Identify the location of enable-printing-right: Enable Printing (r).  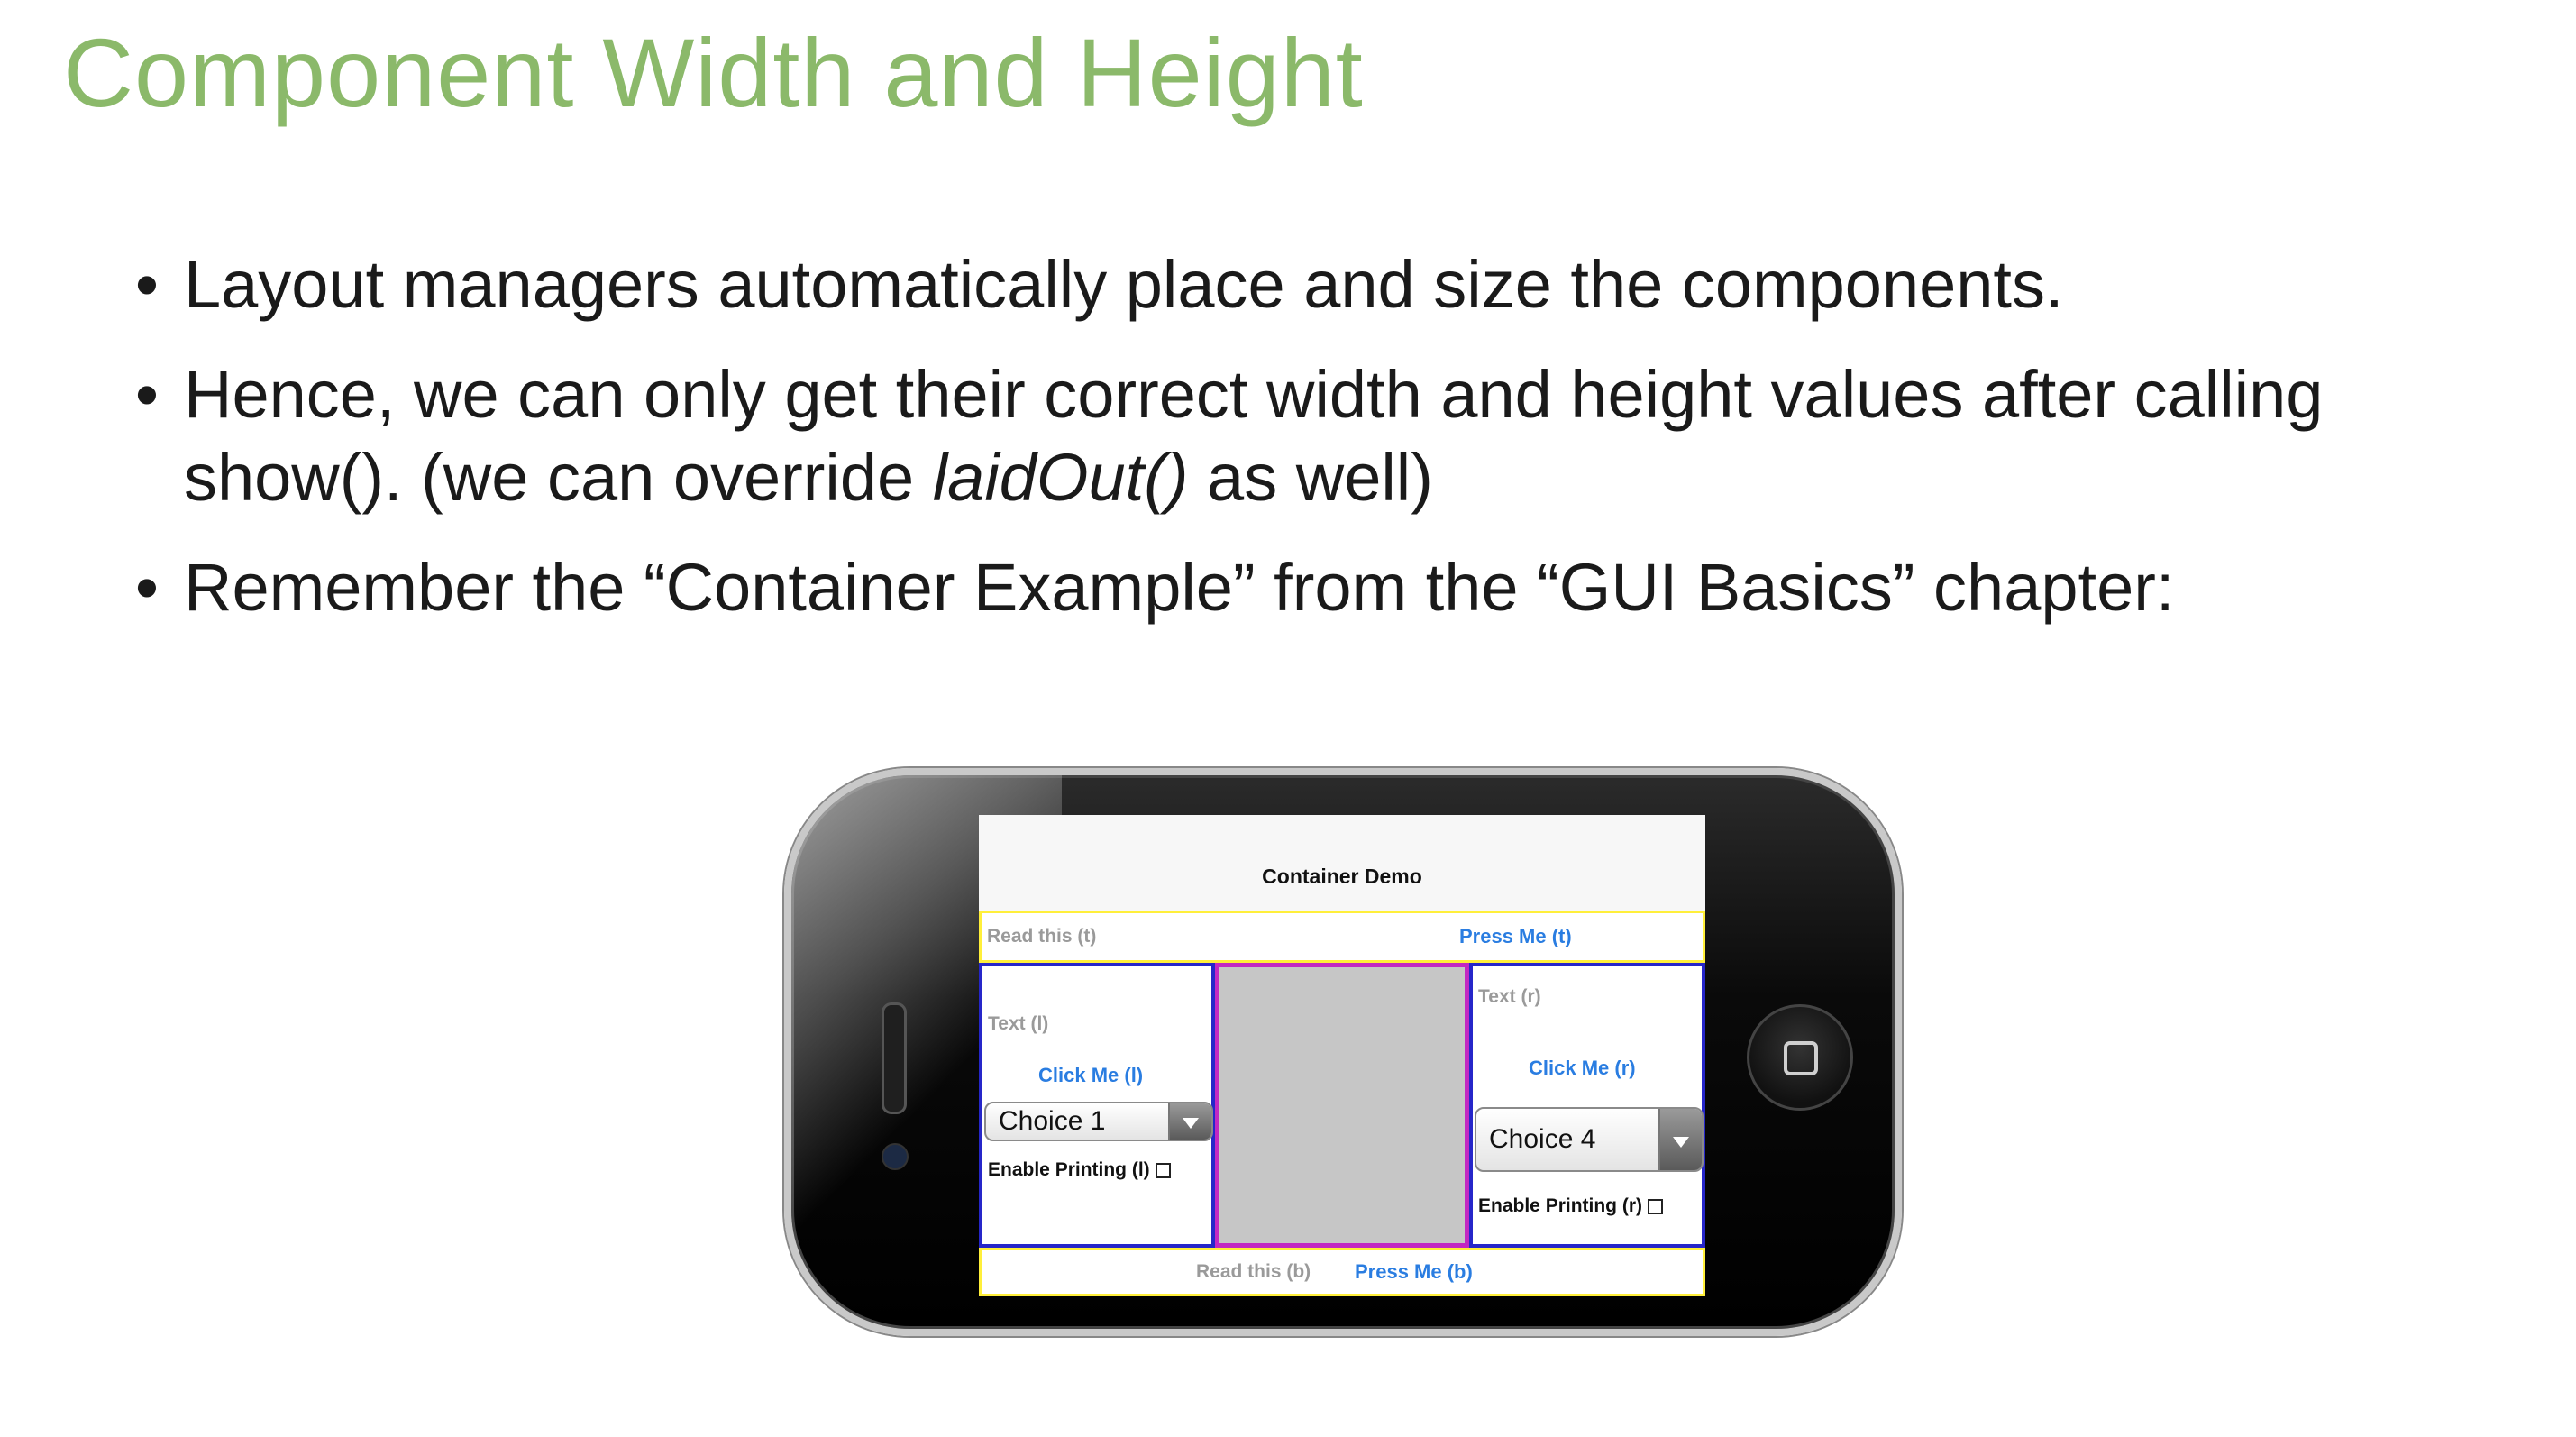
(1571, 1206).